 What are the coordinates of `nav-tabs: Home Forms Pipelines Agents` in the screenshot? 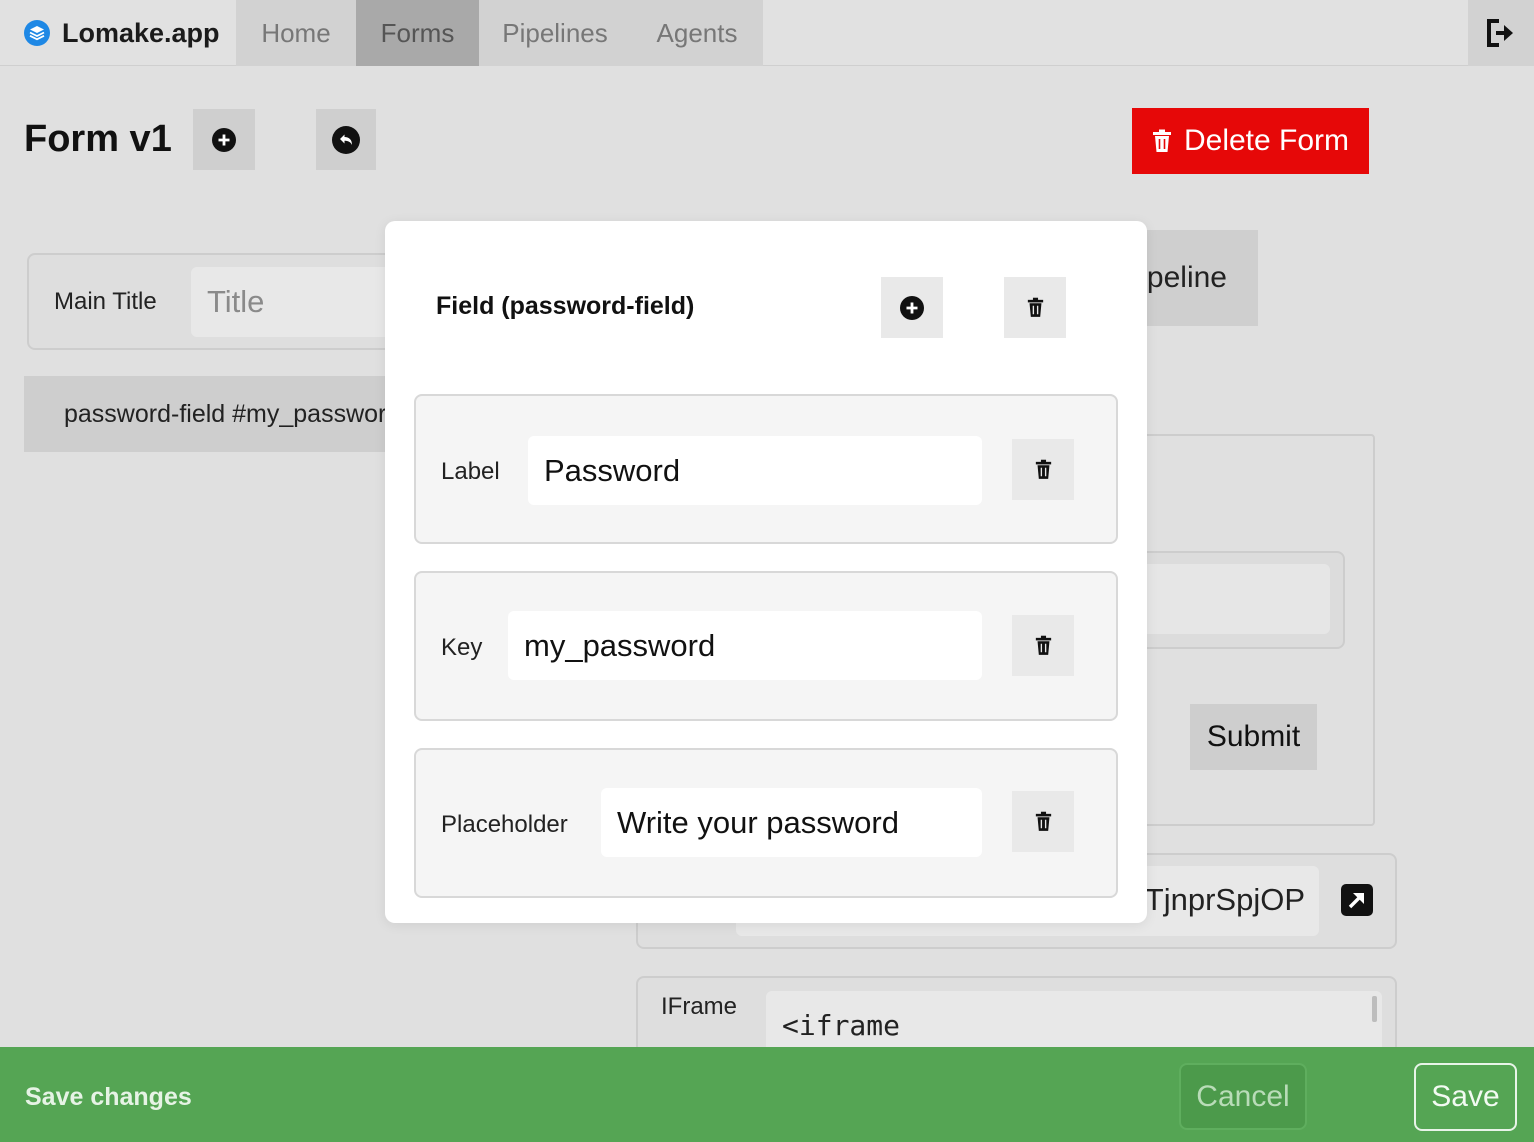 It's located at (499, 33).